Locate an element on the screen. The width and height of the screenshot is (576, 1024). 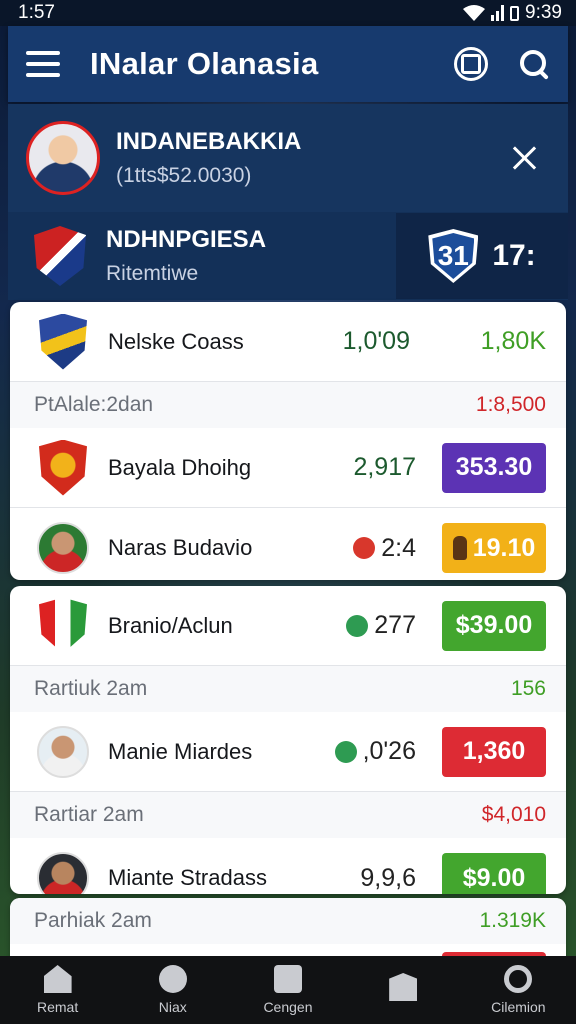
item-stat: 2:4 is located at coordinates (357, 548).